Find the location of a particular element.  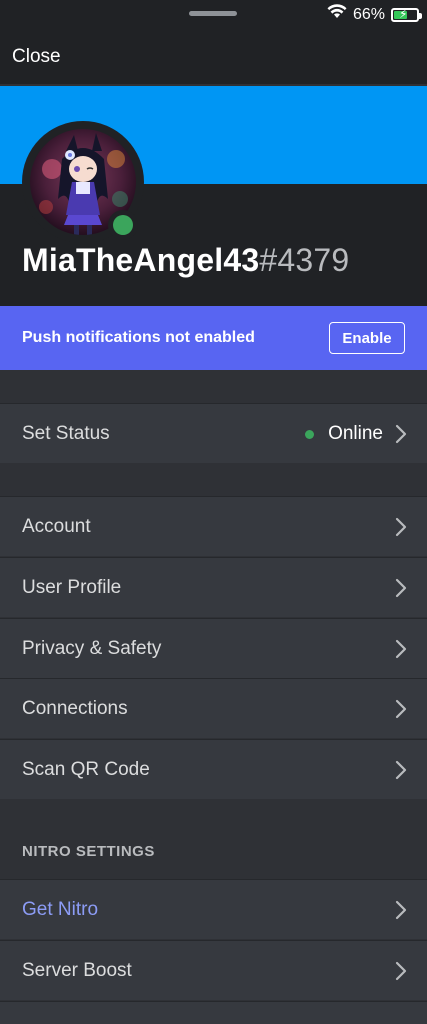

nitro-item-server-boost: Server Boost is located at coordinates (213, 970).